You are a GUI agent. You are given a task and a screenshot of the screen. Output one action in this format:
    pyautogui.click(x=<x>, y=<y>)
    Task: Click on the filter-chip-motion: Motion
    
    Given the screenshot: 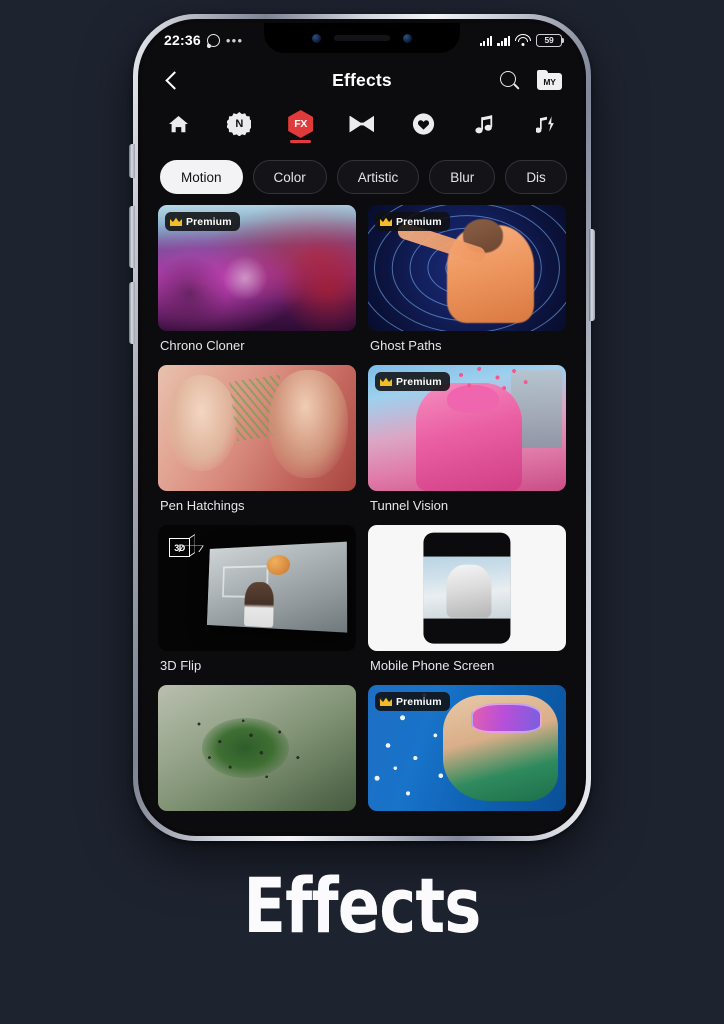 What is the action you would take?
    pyautogui.click(x=201, y=177)
    